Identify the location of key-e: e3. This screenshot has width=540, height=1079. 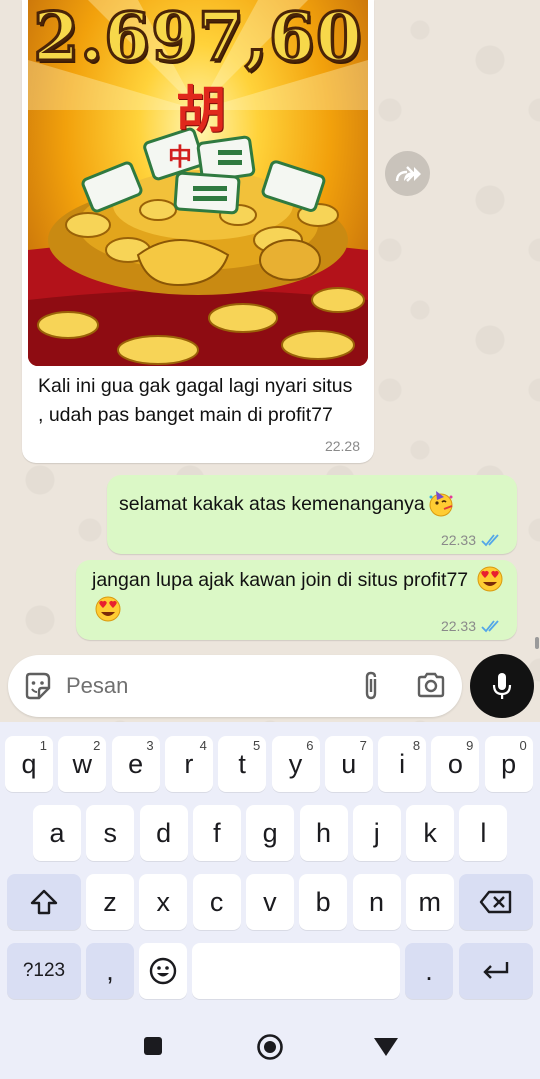
(135, 764).